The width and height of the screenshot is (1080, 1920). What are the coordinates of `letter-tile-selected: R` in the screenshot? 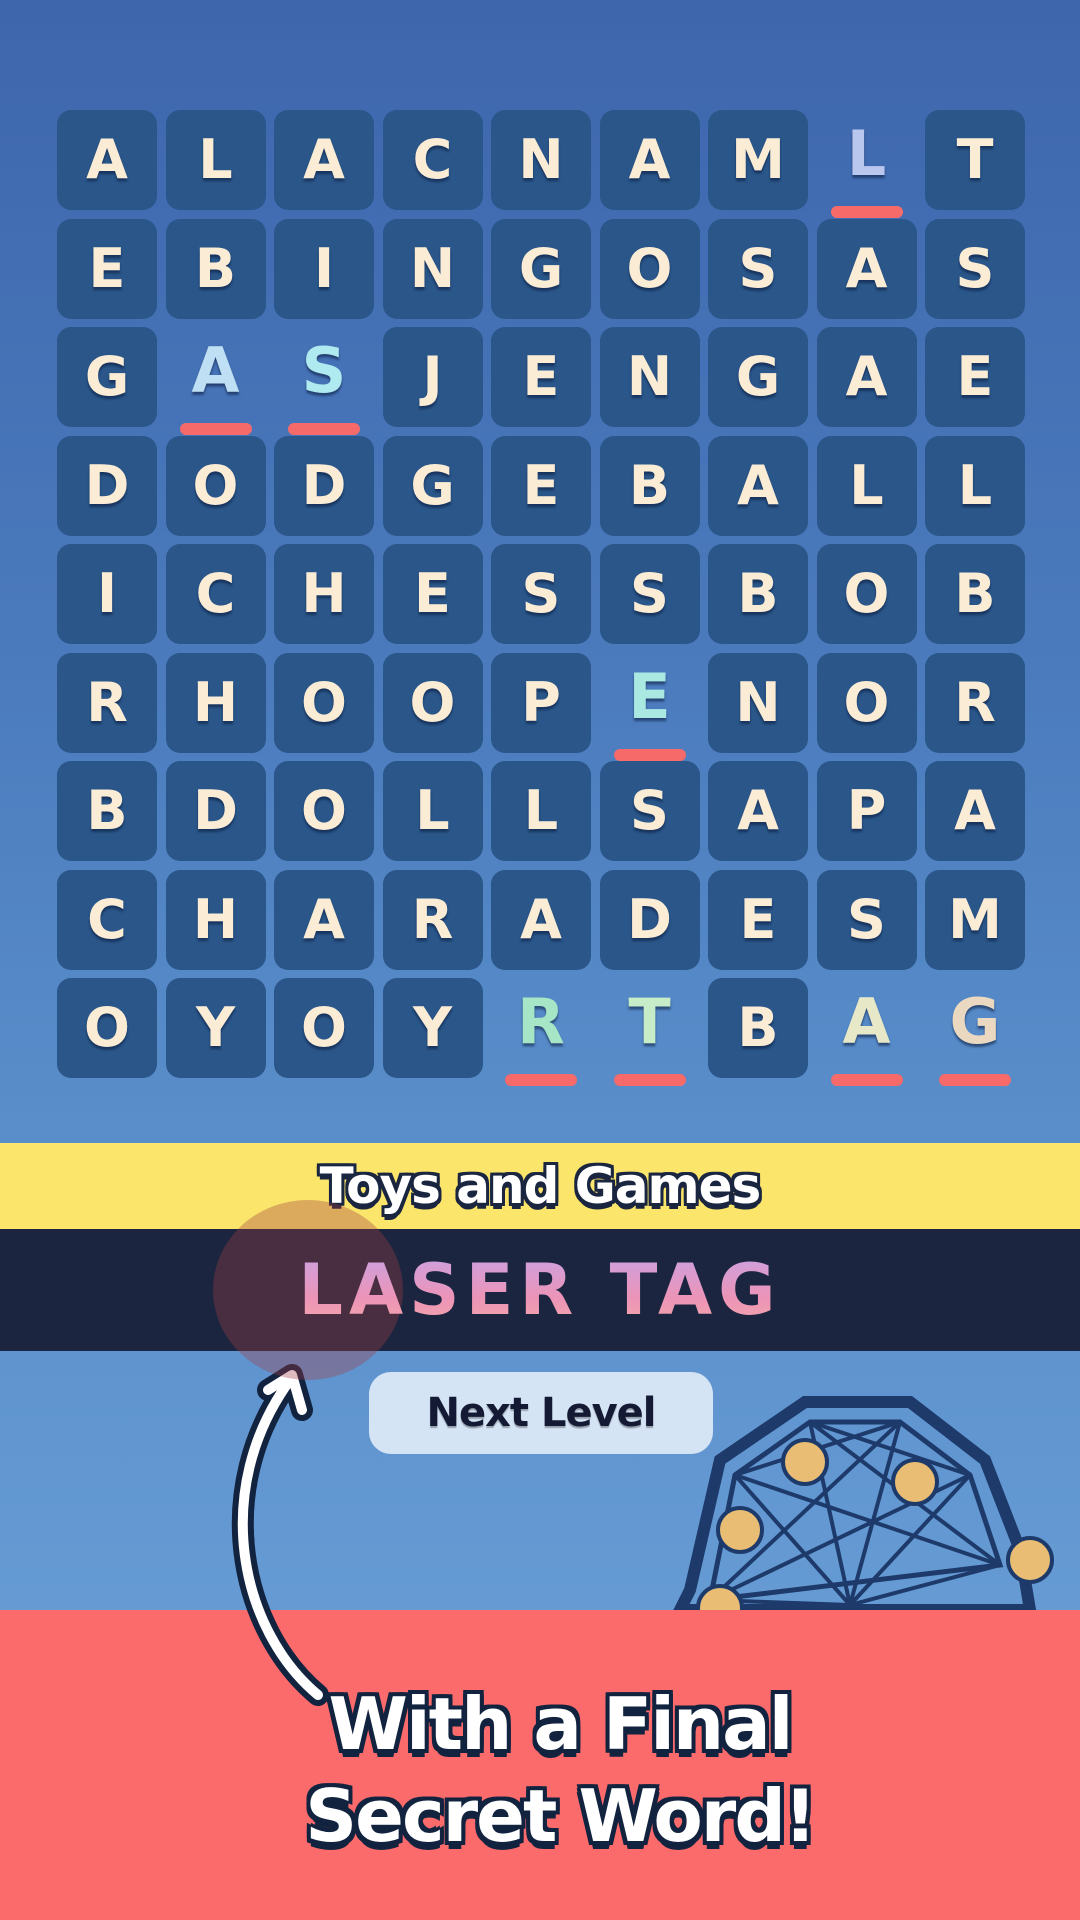 It's located at (541, 1032).